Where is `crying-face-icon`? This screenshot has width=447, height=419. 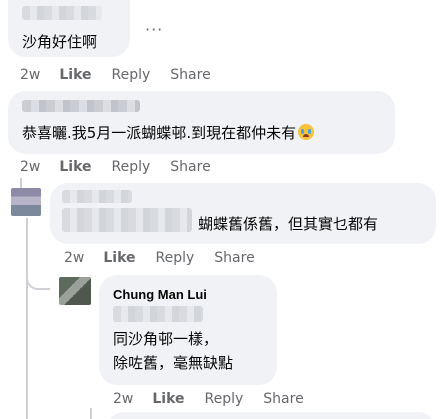 crying-face-icon is located at coordinates (306, 132).